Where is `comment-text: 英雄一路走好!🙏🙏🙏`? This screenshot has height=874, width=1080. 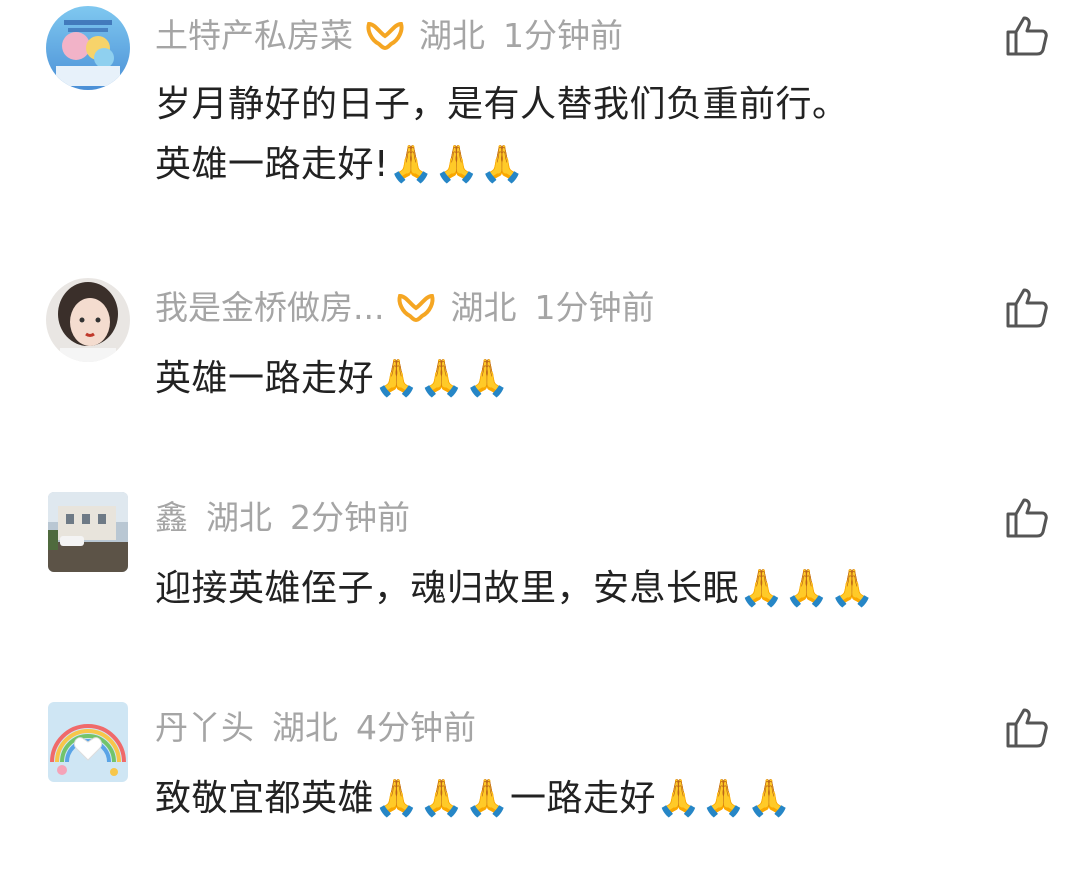
comment-text: 英雄一路走好!🙏🙏🙏 is located at coordinates (340, 164).